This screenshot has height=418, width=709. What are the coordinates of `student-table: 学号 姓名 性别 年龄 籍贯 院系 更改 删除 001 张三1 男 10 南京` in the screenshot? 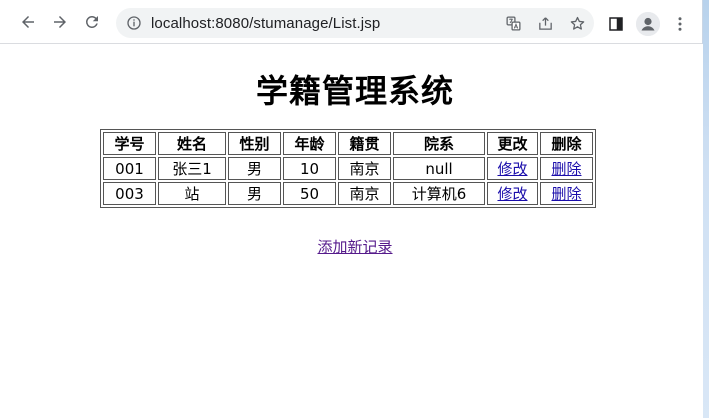 It's located at (348, 168).